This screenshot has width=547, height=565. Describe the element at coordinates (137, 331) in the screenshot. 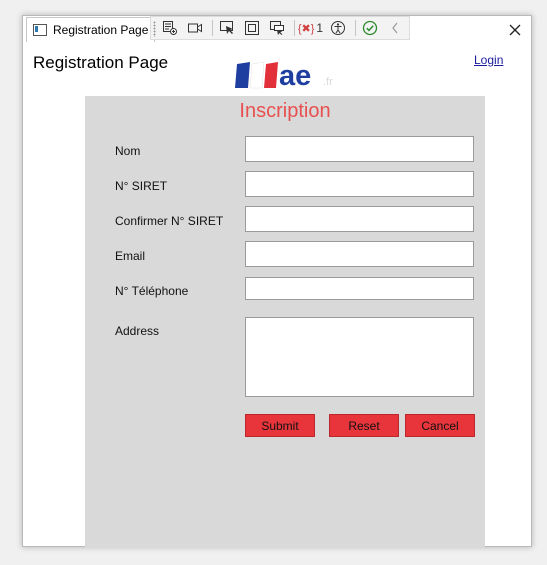

I see `field-label-address: Address` at that location.